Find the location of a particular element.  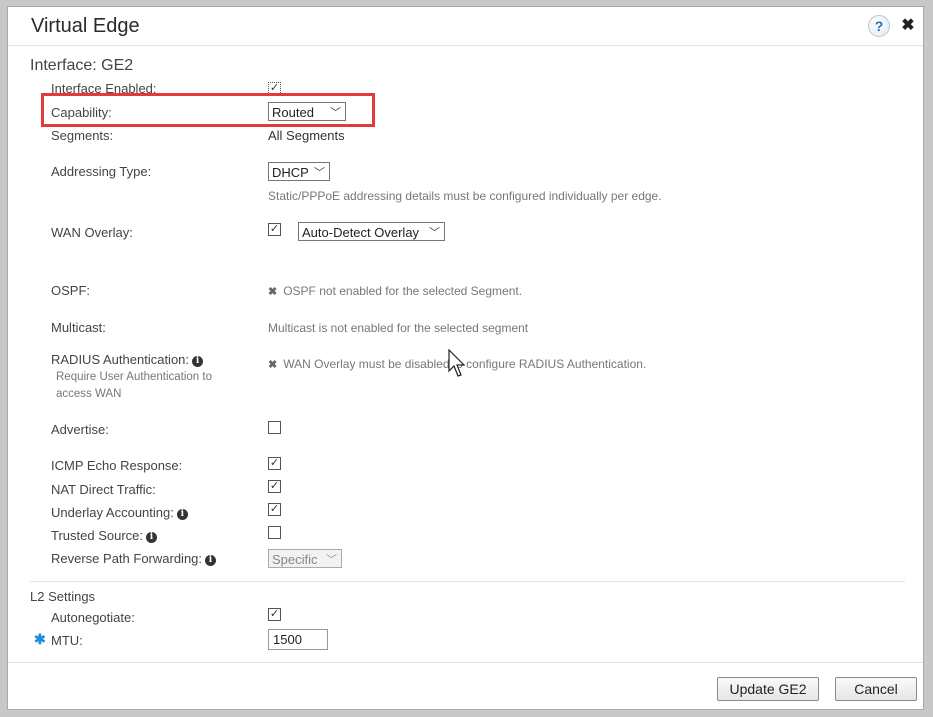

radius-label: RADIUS Authentication: i is located at coordinates (127, 359).